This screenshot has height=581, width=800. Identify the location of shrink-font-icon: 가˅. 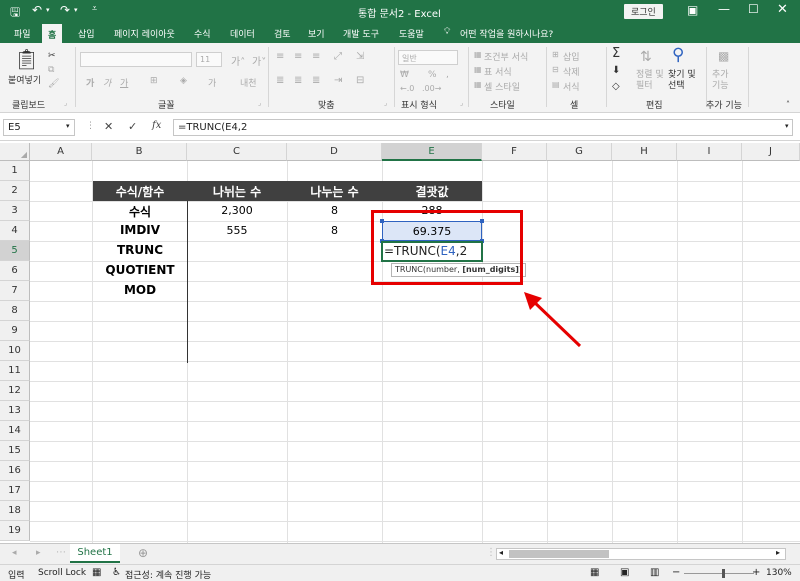
(259, 60).